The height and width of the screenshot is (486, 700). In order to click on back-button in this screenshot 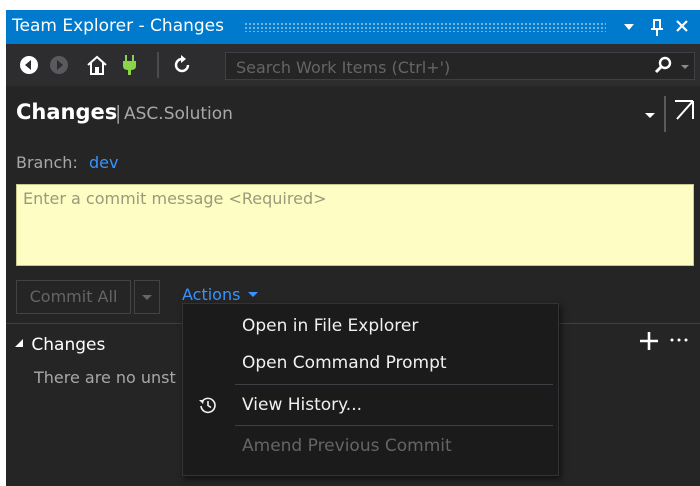, I will do `click(29, 65)`.